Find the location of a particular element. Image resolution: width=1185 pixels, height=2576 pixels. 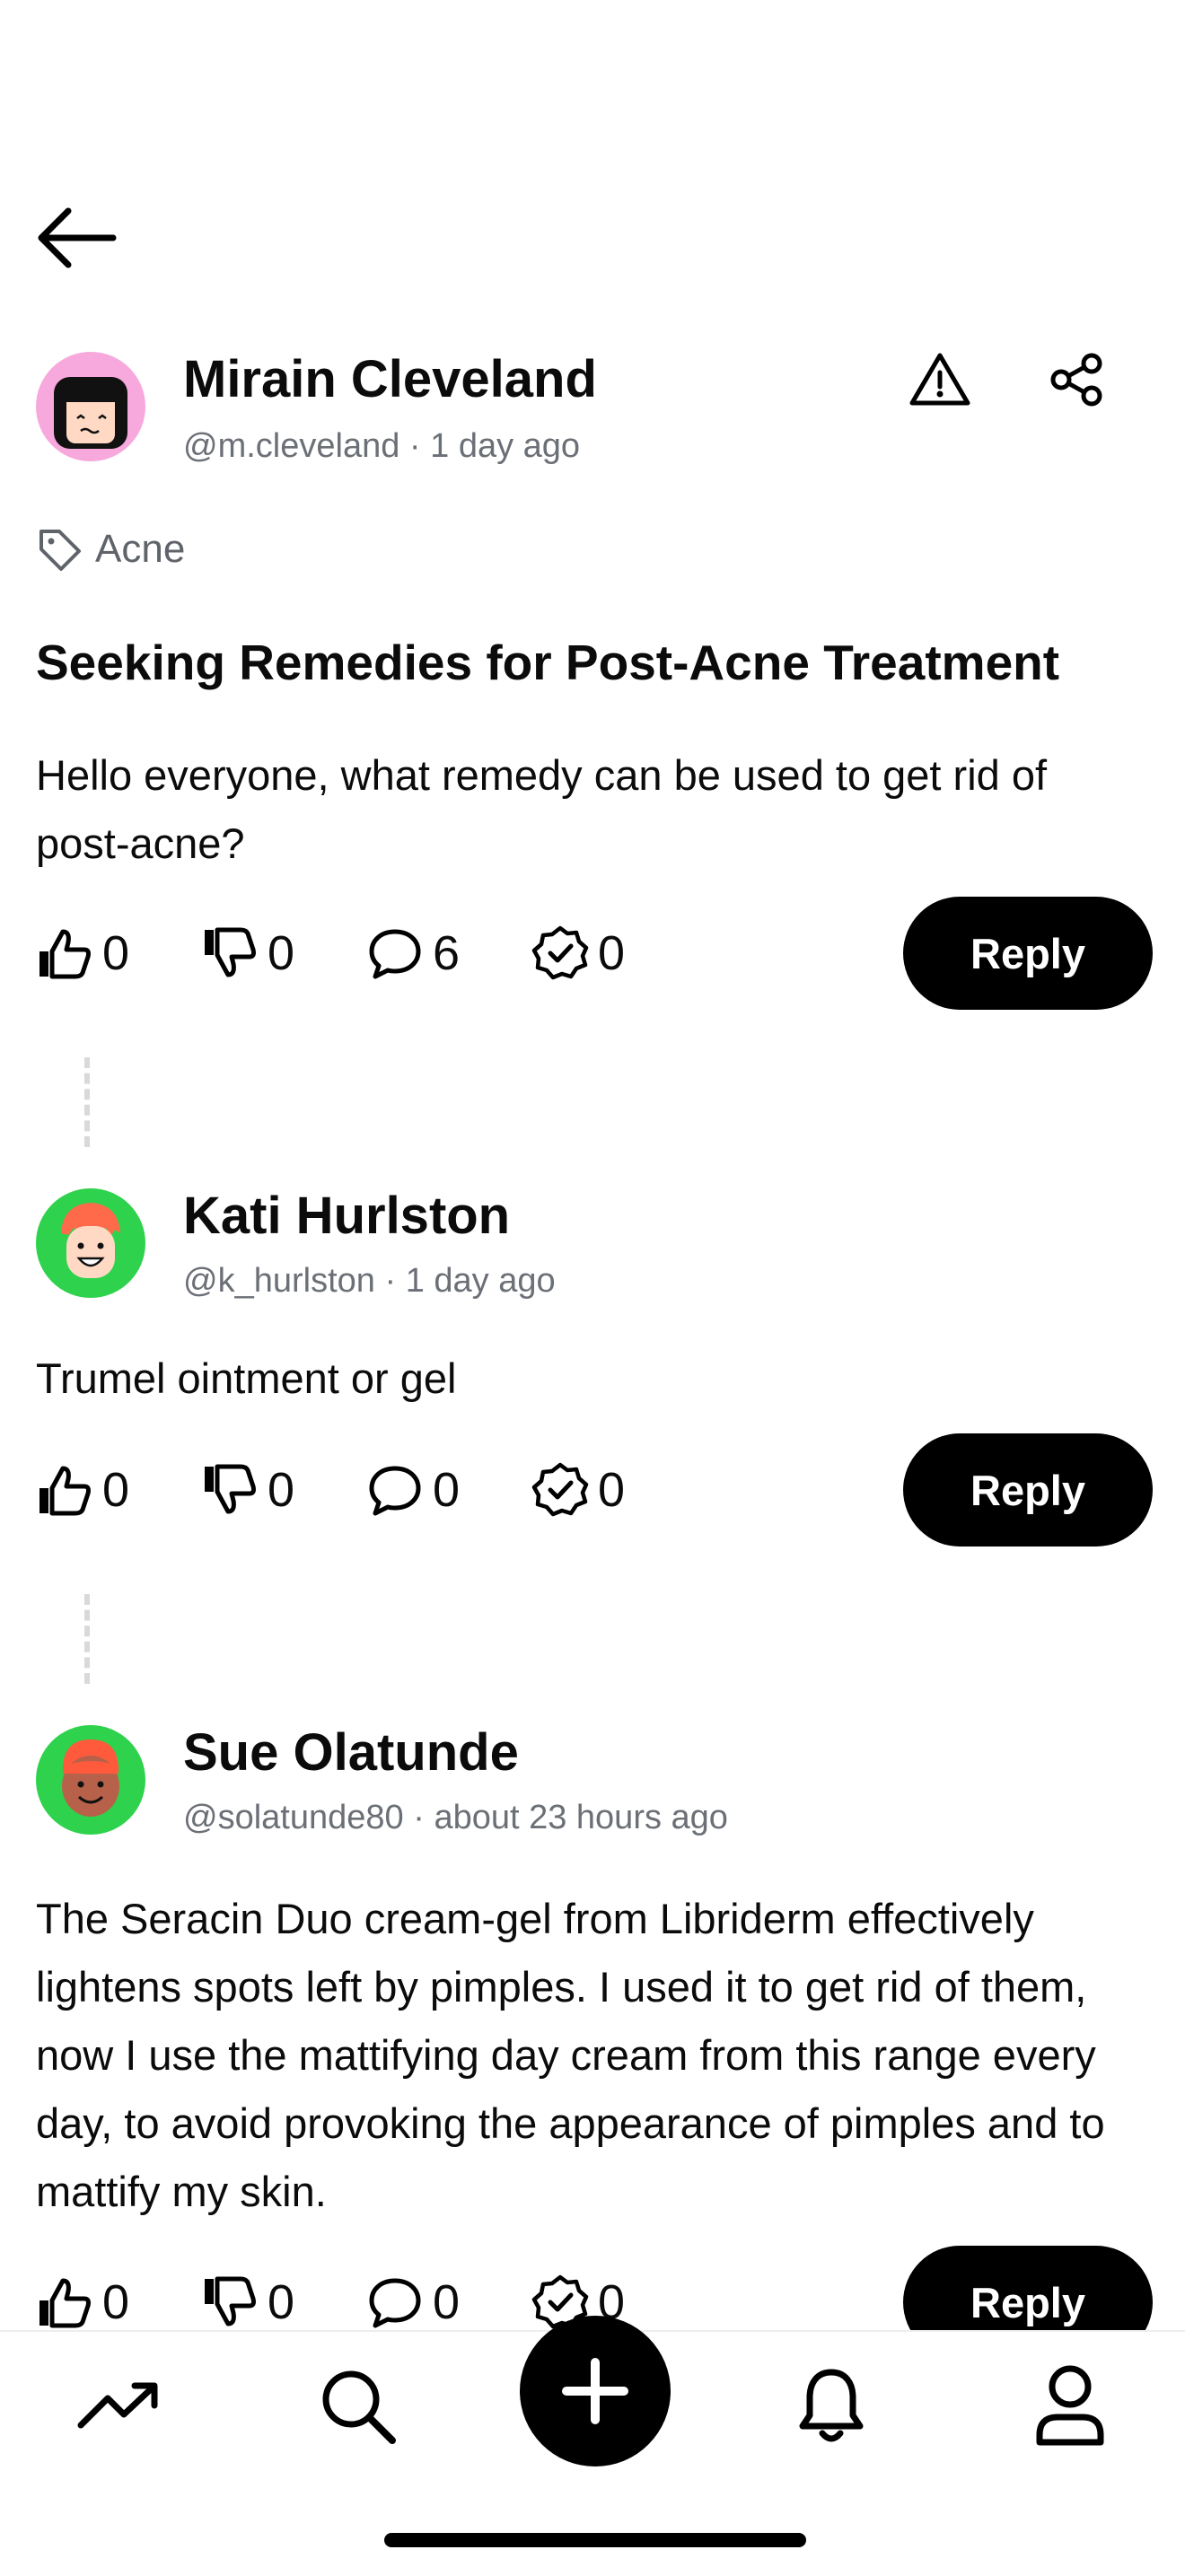

tag-label: Acne is located at coordinates (140, 549).